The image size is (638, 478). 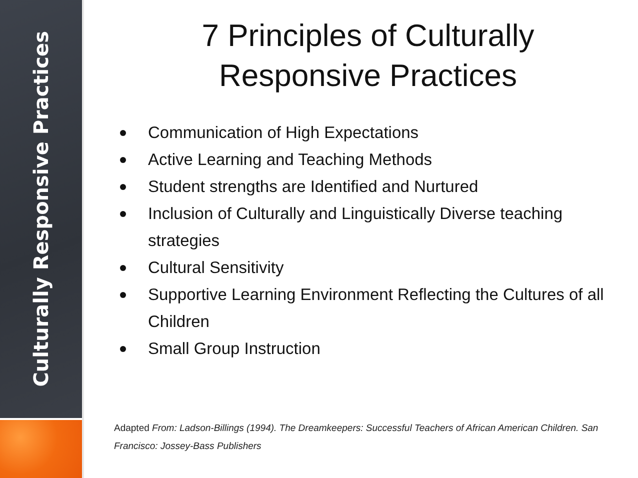 I want to click on bullet-text: Cultural Sensitivity, so click(x=216, y=268).